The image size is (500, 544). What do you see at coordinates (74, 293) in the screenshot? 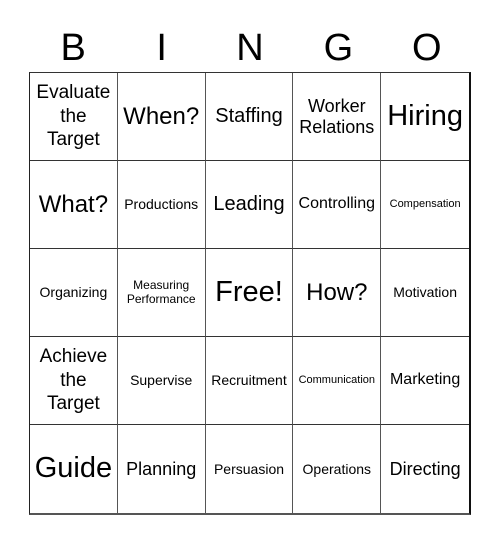
I see `bingo-cell: Organizing` at bounding box center [74, 293].